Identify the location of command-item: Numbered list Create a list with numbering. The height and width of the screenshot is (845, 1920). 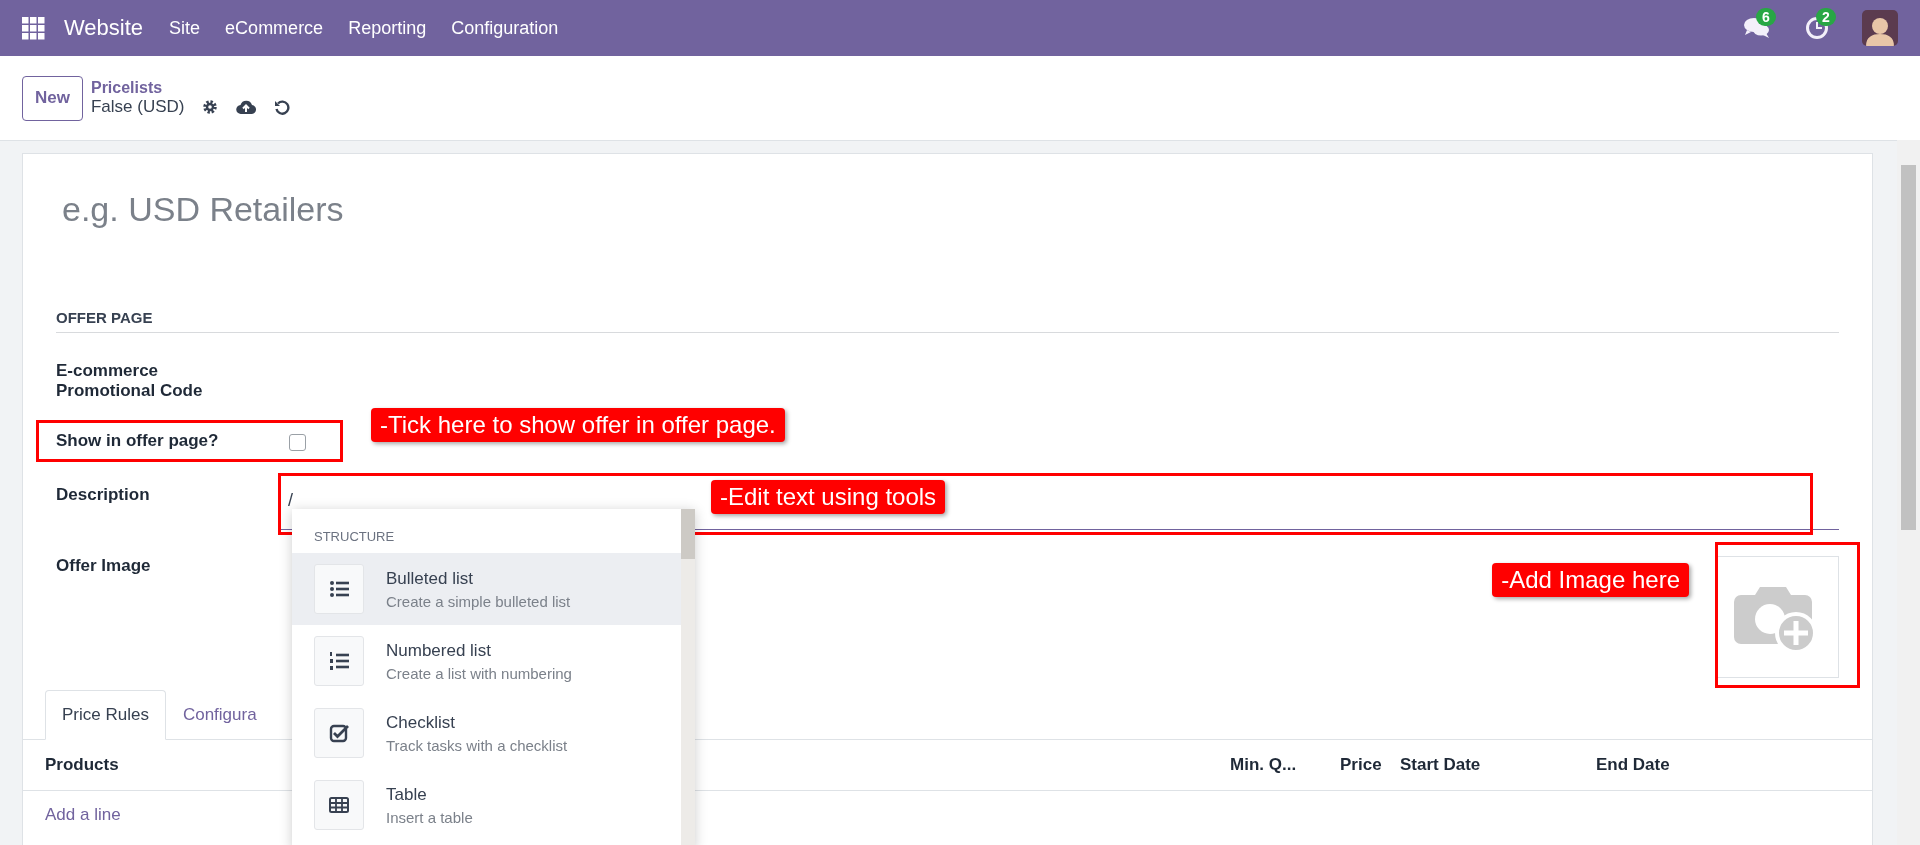
(486, 661).